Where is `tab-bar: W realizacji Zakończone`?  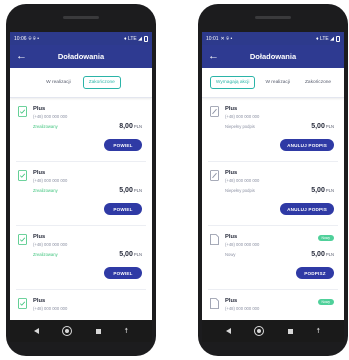
tab-bar: W realizacji Zakończone is located at coordinates (81, 83).